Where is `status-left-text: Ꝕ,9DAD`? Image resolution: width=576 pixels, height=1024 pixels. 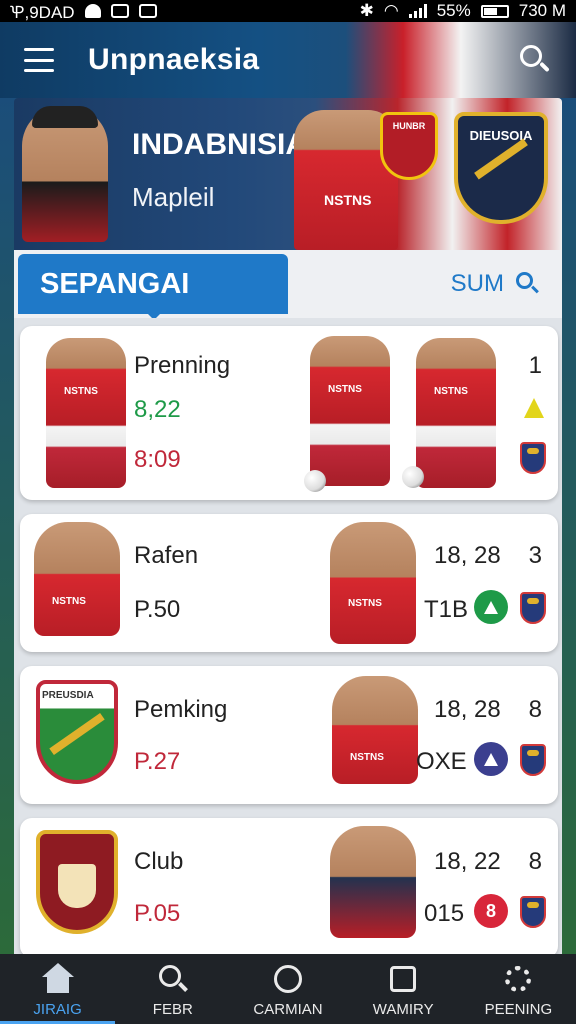
status-left-text: Ꝕ,9DAD is located at coordinates (42, 12).